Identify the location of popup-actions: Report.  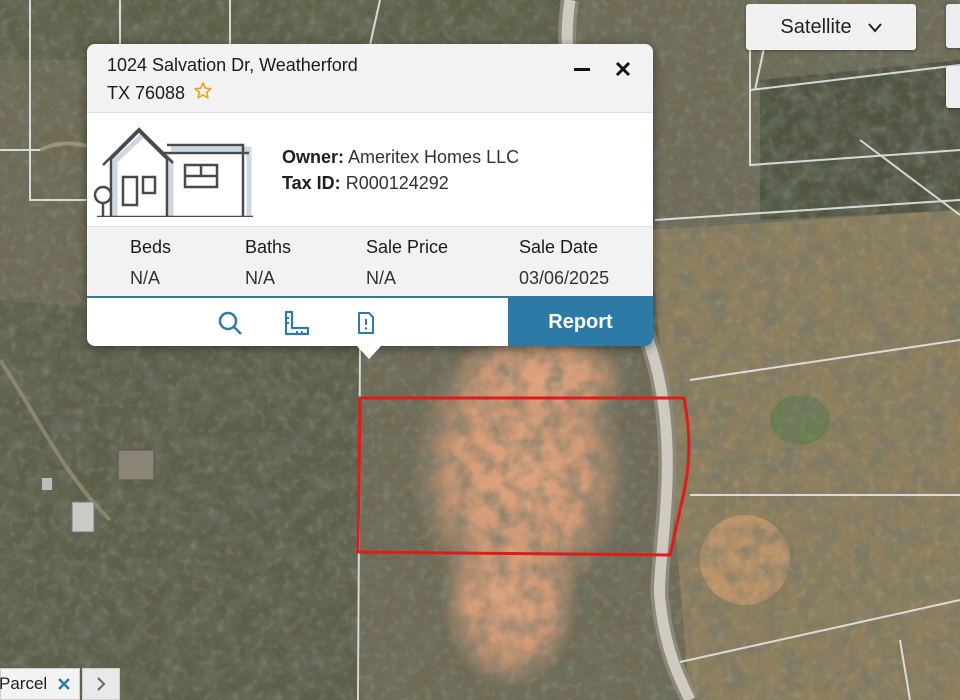
(370, 322).